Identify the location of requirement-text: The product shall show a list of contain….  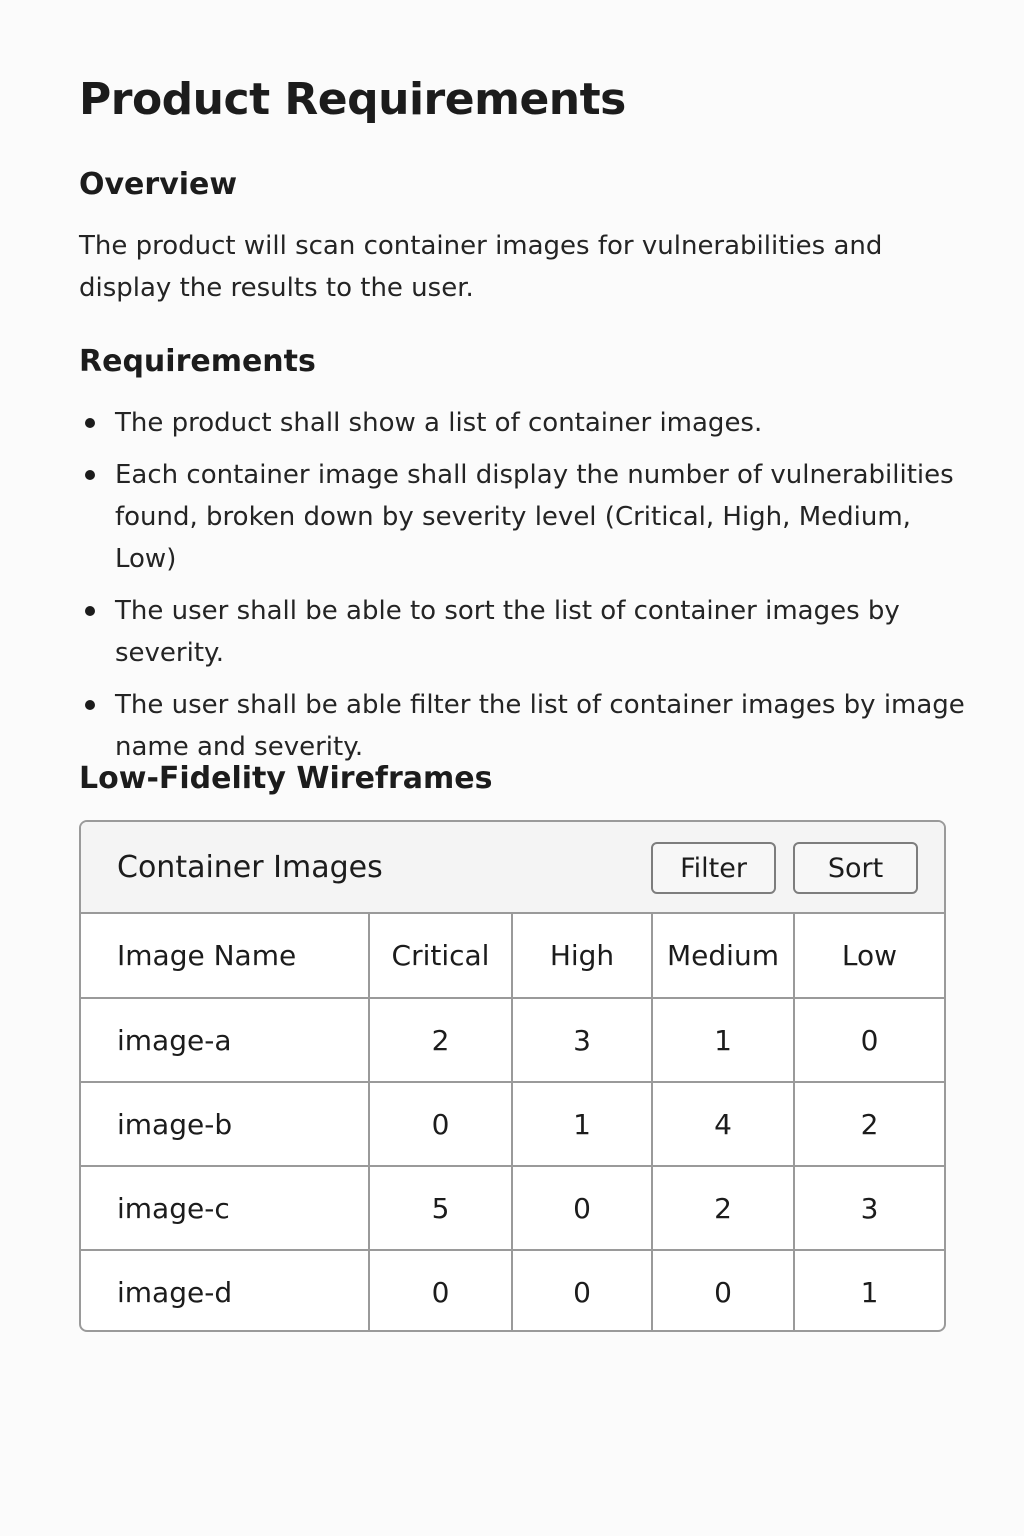
(439, 423).